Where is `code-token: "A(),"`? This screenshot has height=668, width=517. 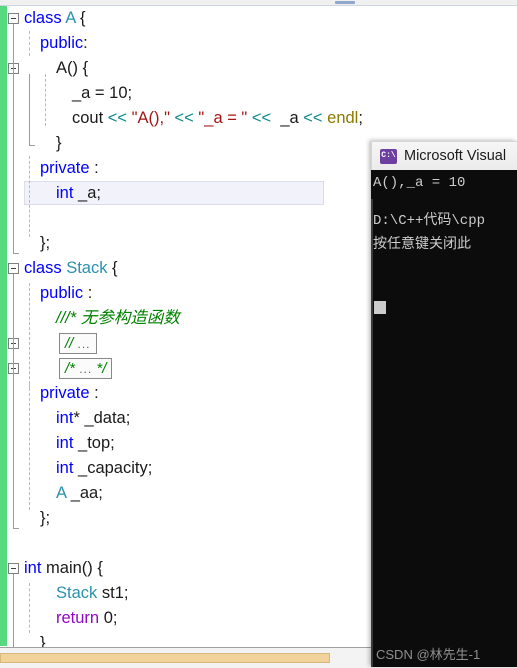 code-token: "A()," is located at coordinates (150, 118).